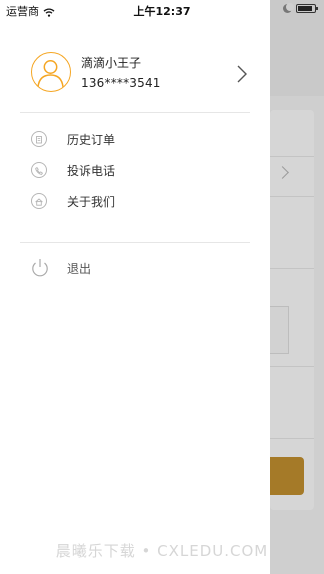 The width and height of the screenshot is (324, 574). What do you see at coordinates (135, 140) in the screenshot?
I see `menu-item-order-history: 历史订单` at bounding box center [135, 140].